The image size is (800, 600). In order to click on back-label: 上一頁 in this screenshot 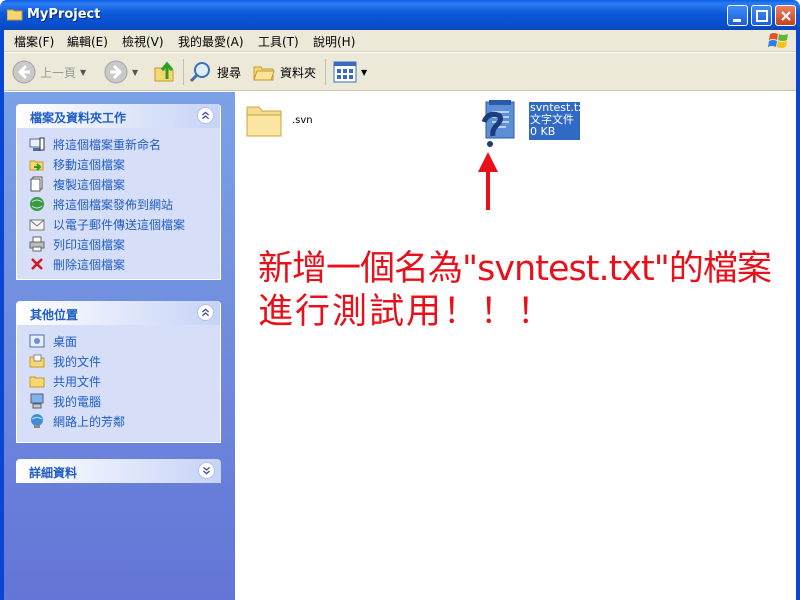, I will do `click(58, 72)`.